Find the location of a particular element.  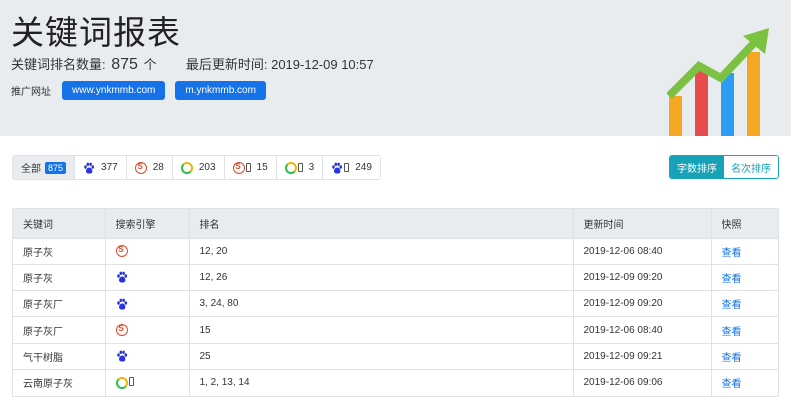

promo-label: 推广网址 is located at coordinates (31, 92).